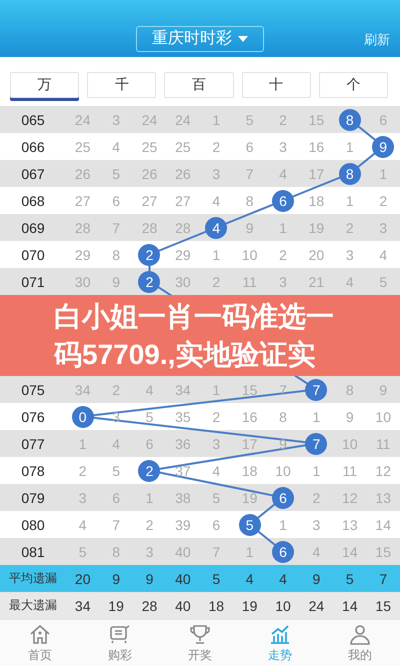 The width and height of the screenshot is (400, 666). I want to click on nav-item: 购彩, so click(120, 643).